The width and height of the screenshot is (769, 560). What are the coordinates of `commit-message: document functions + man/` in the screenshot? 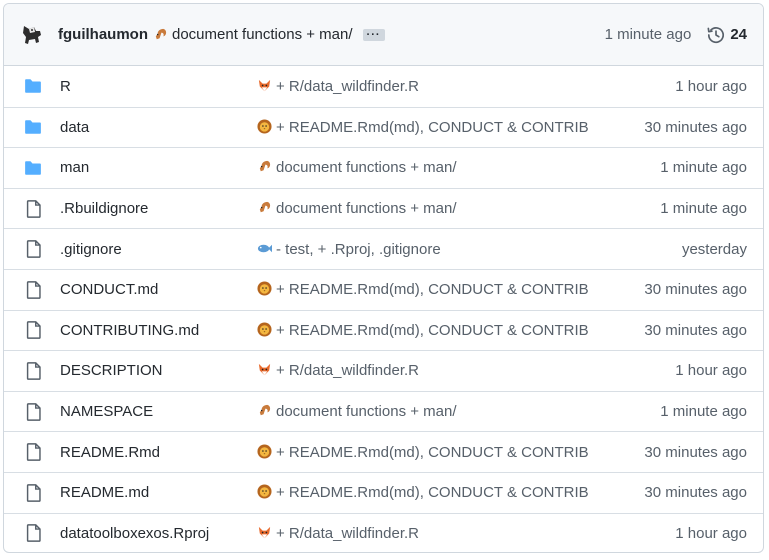 It's located at (262, 34).